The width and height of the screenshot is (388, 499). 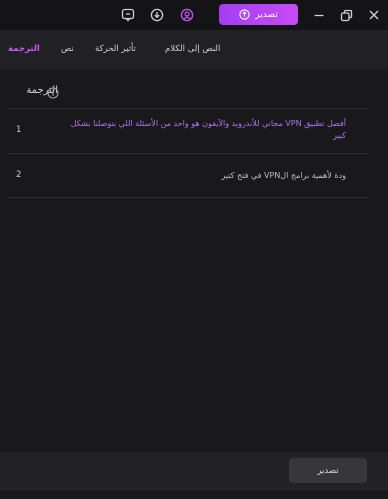 I want to click on restore-icon, so click(x=346, y=15).